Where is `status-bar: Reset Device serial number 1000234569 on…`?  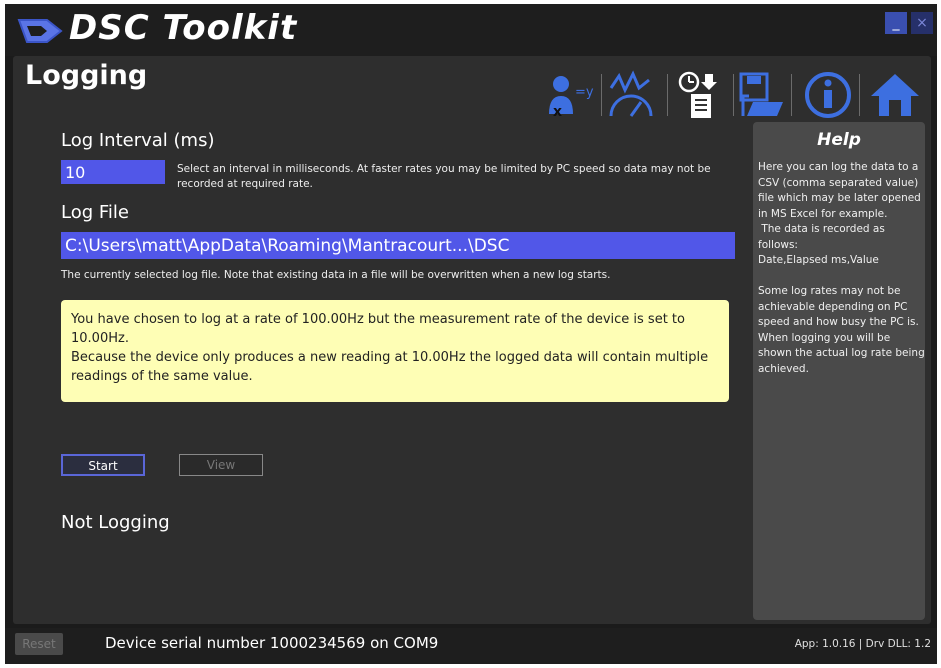 status-bar: Reset Device serial number 1000234569 on… is located at coordinates (471, 646).